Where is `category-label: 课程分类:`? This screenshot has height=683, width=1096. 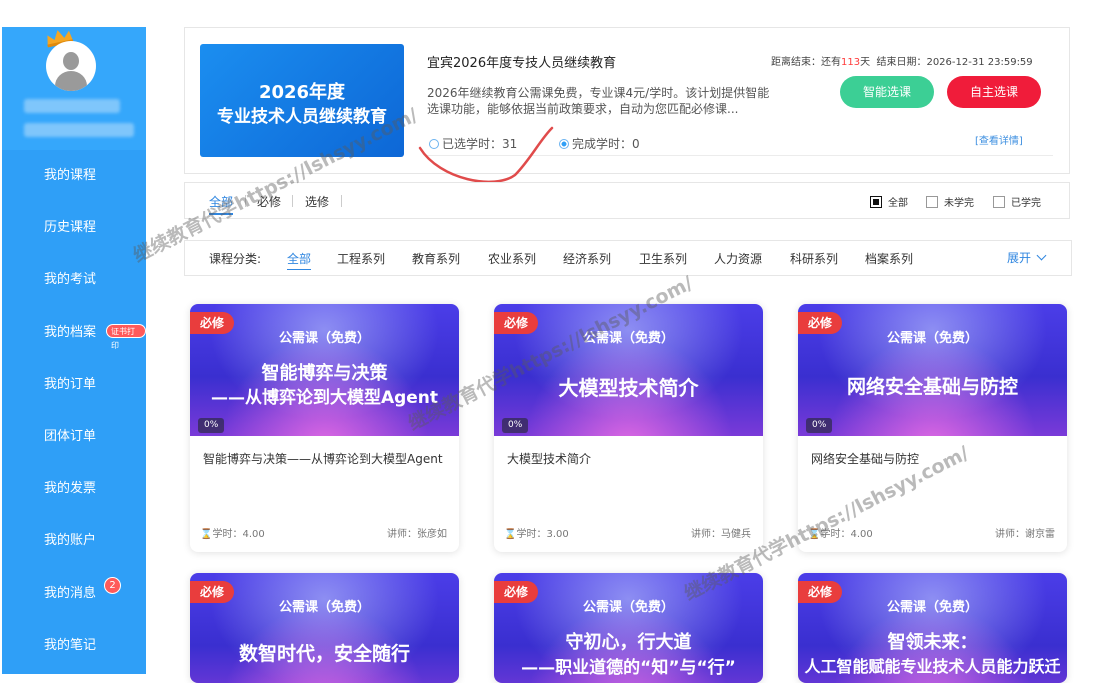 category-label: 课程分类: is located at coordinates (235, 259).